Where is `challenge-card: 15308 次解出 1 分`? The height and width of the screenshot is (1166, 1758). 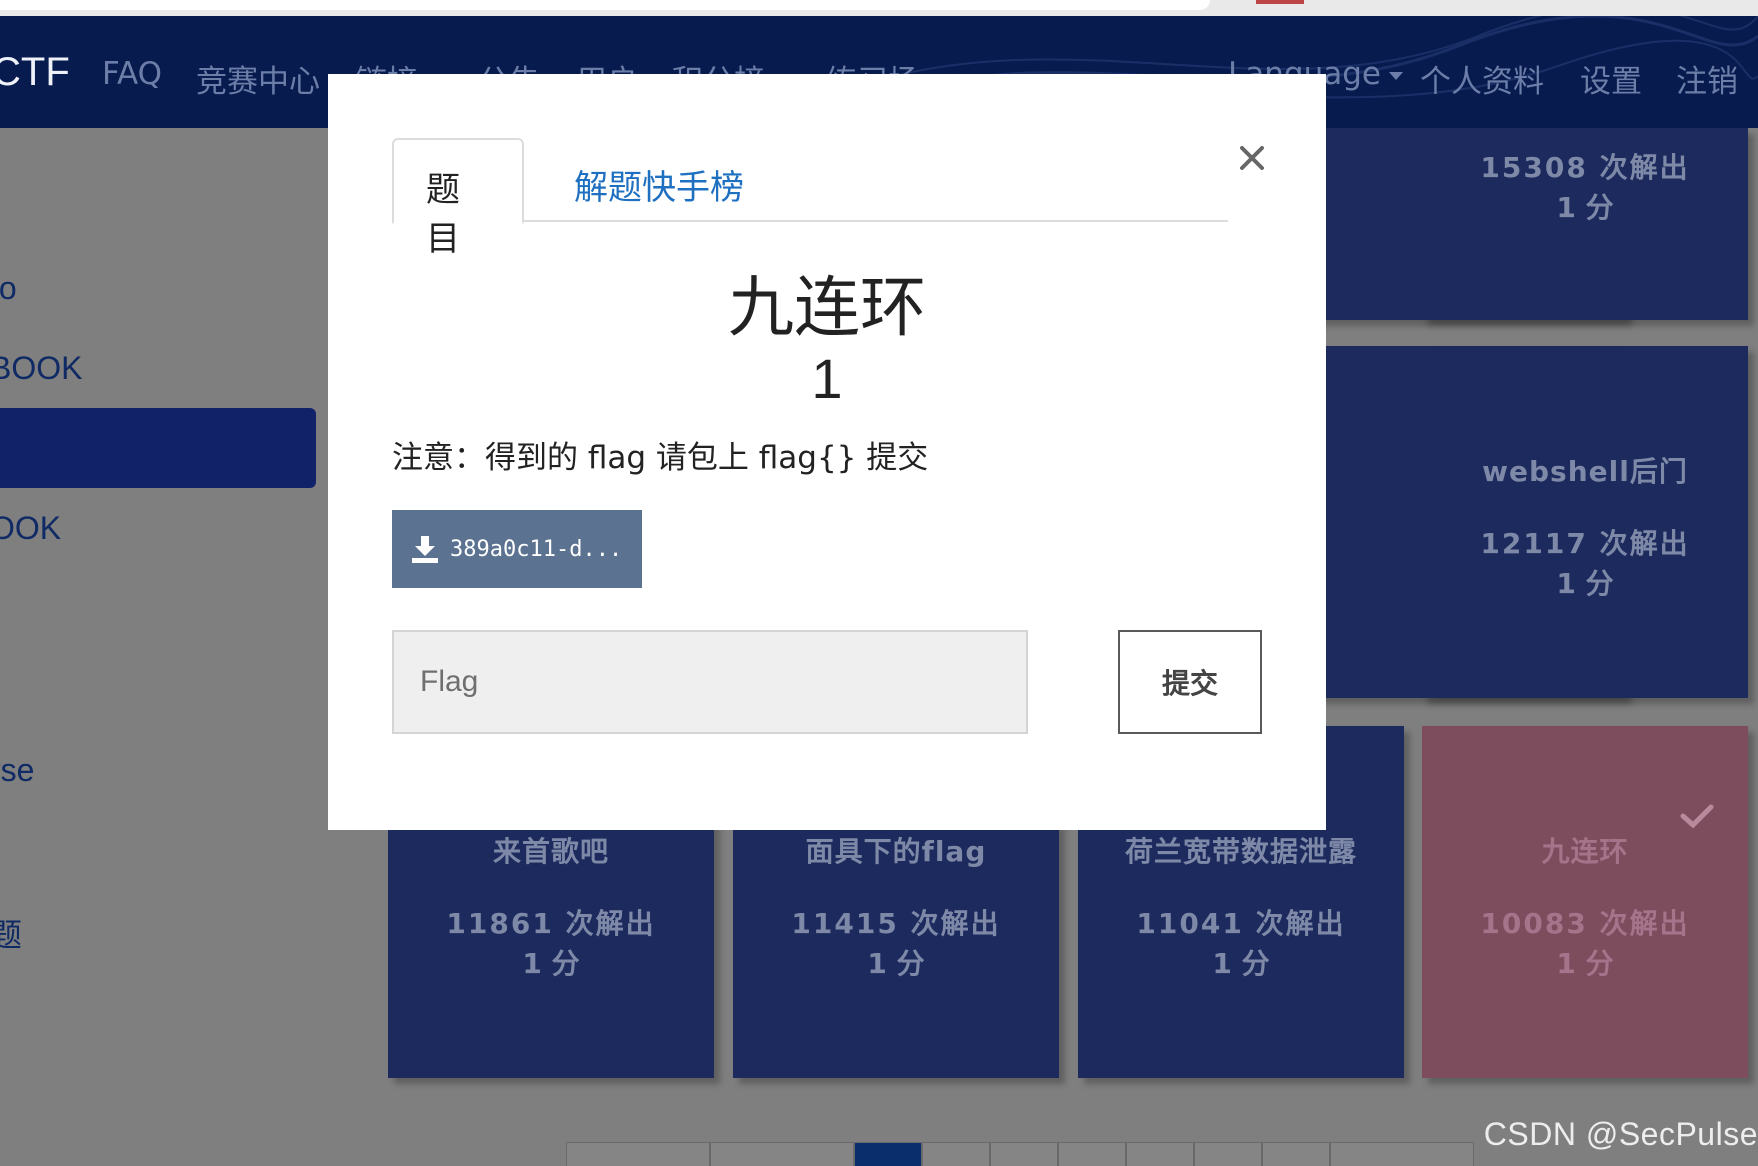
challenge-card: 15308 次解出 1 分 is located at coordinates (1585, 224).